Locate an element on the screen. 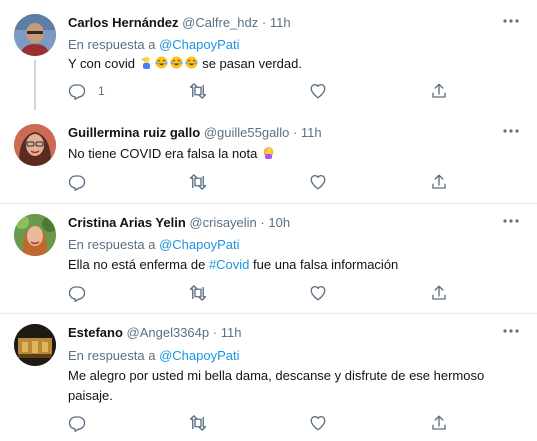  user-handle: @guille55gallo is located at coordinates (246, 132).